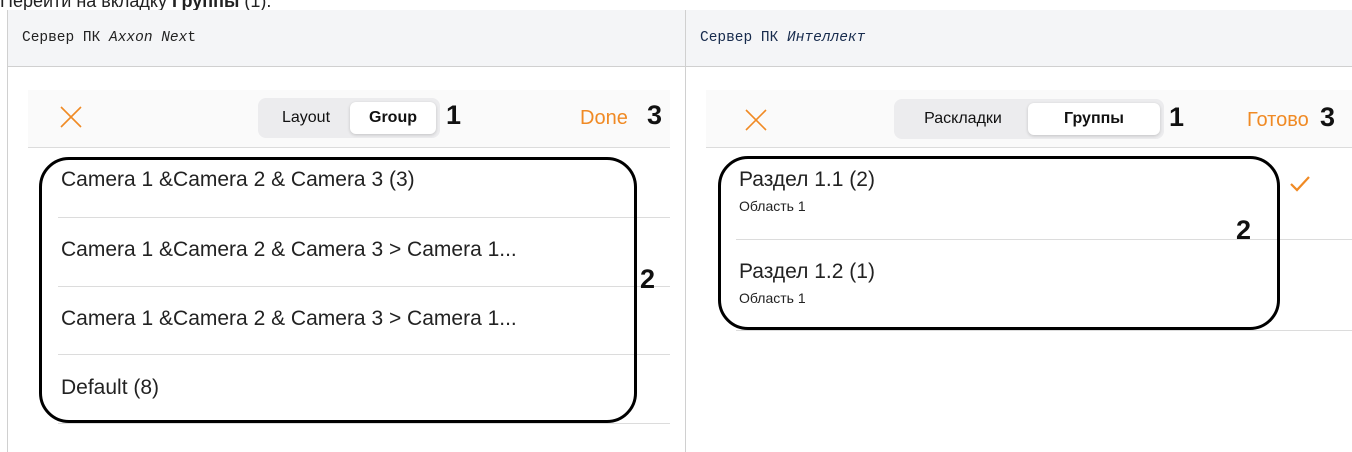 The width and height of the screenshot is (1352, 452). What do you see at coordinates (1300, 184) in the screenshot?
I see `checkmark-icon` at bounding box center [1300, 184].